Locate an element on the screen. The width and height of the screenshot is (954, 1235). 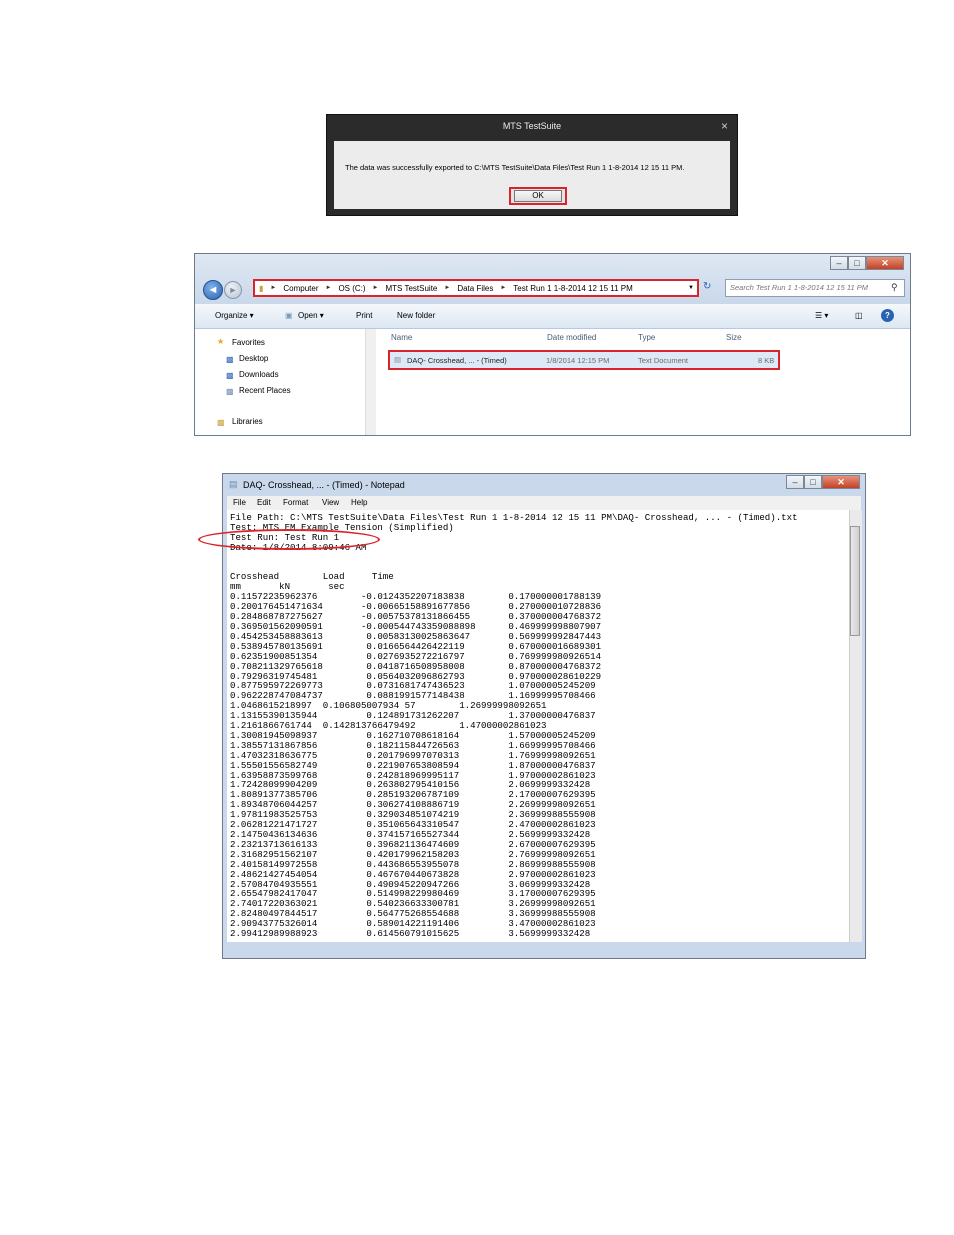
recent-places-icon: ▩ is located at coordinates (230, 391).